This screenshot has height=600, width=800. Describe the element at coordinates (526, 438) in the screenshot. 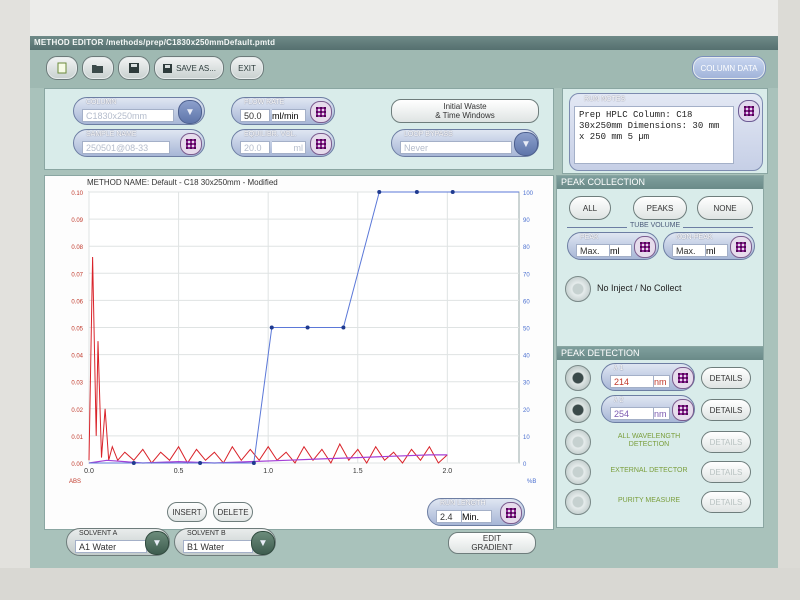

I see `y-right-tick-label: 10` at that location.